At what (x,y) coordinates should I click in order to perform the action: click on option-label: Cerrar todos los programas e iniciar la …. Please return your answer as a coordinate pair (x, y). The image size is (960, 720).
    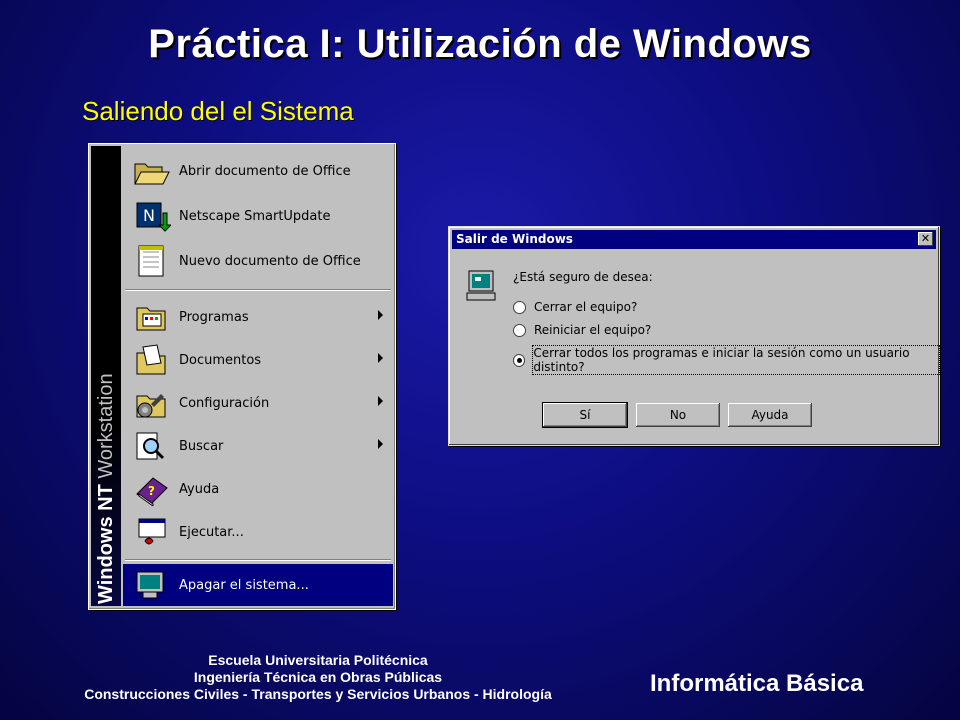
    Looking at the image, I should click on (736, 360).